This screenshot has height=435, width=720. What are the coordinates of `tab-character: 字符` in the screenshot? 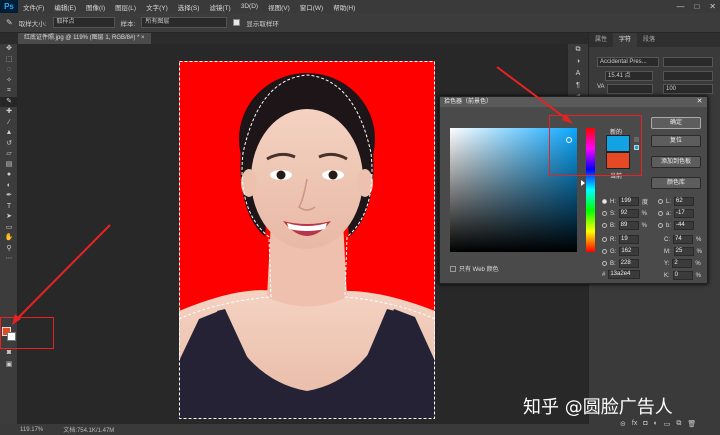 It's located at (625, 40).